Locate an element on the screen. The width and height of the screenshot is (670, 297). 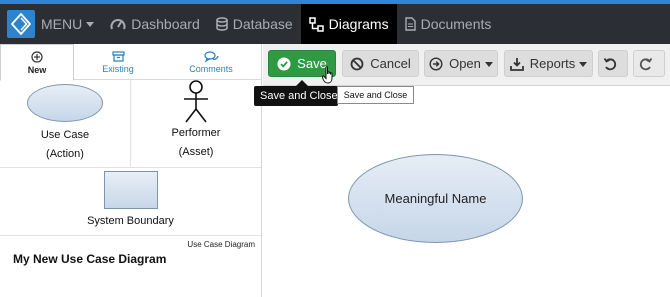
ban-icon is located at coordinates (357, 63).